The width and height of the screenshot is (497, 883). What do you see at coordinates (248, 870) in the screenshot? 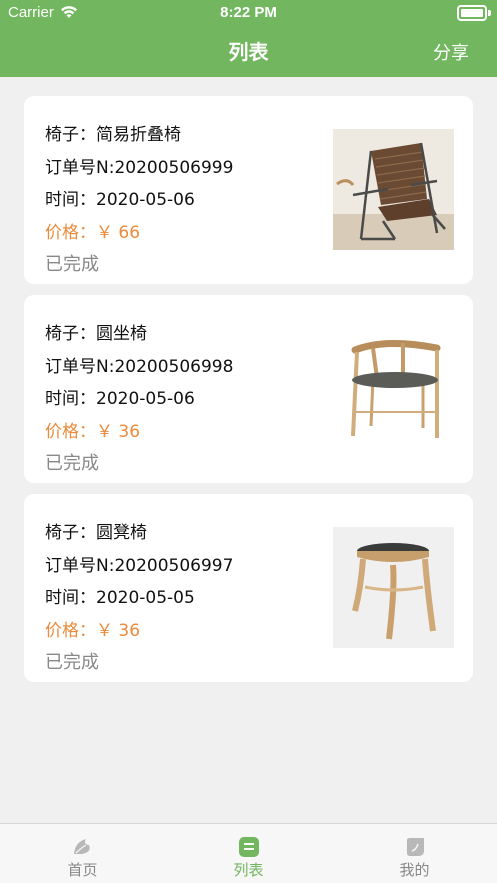
I see `tab-list-label: 列表` at bounding box center [248, 870].